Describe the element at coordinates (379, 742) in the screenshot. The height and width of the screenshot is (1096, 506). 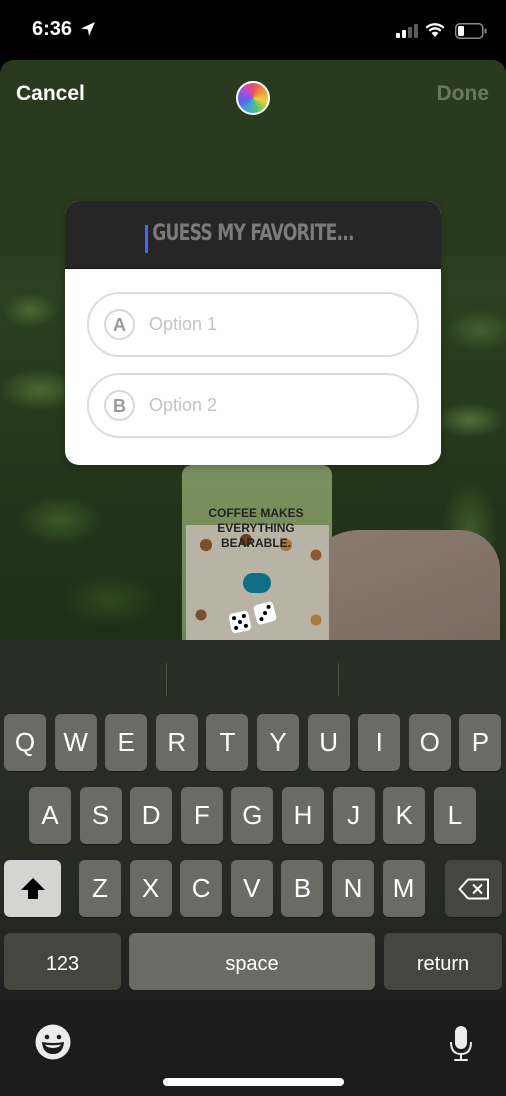
I see `key-i: I` at that location.